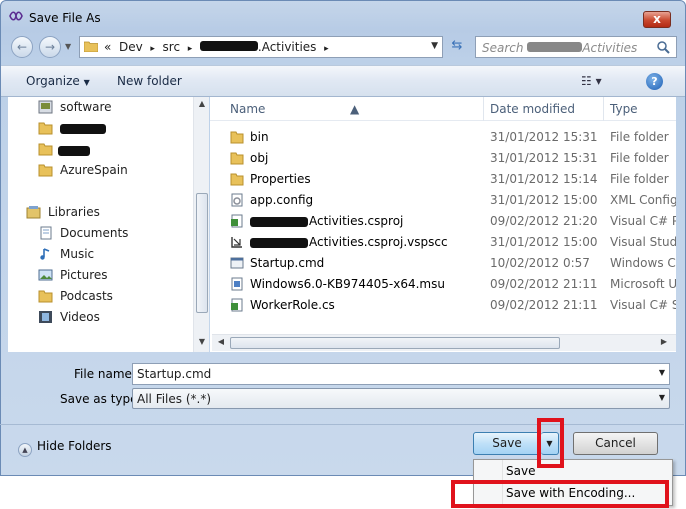 Image resolution: width=686 pixels, height=509 pixels. I want to click on close-button: x, so click(657, 19).